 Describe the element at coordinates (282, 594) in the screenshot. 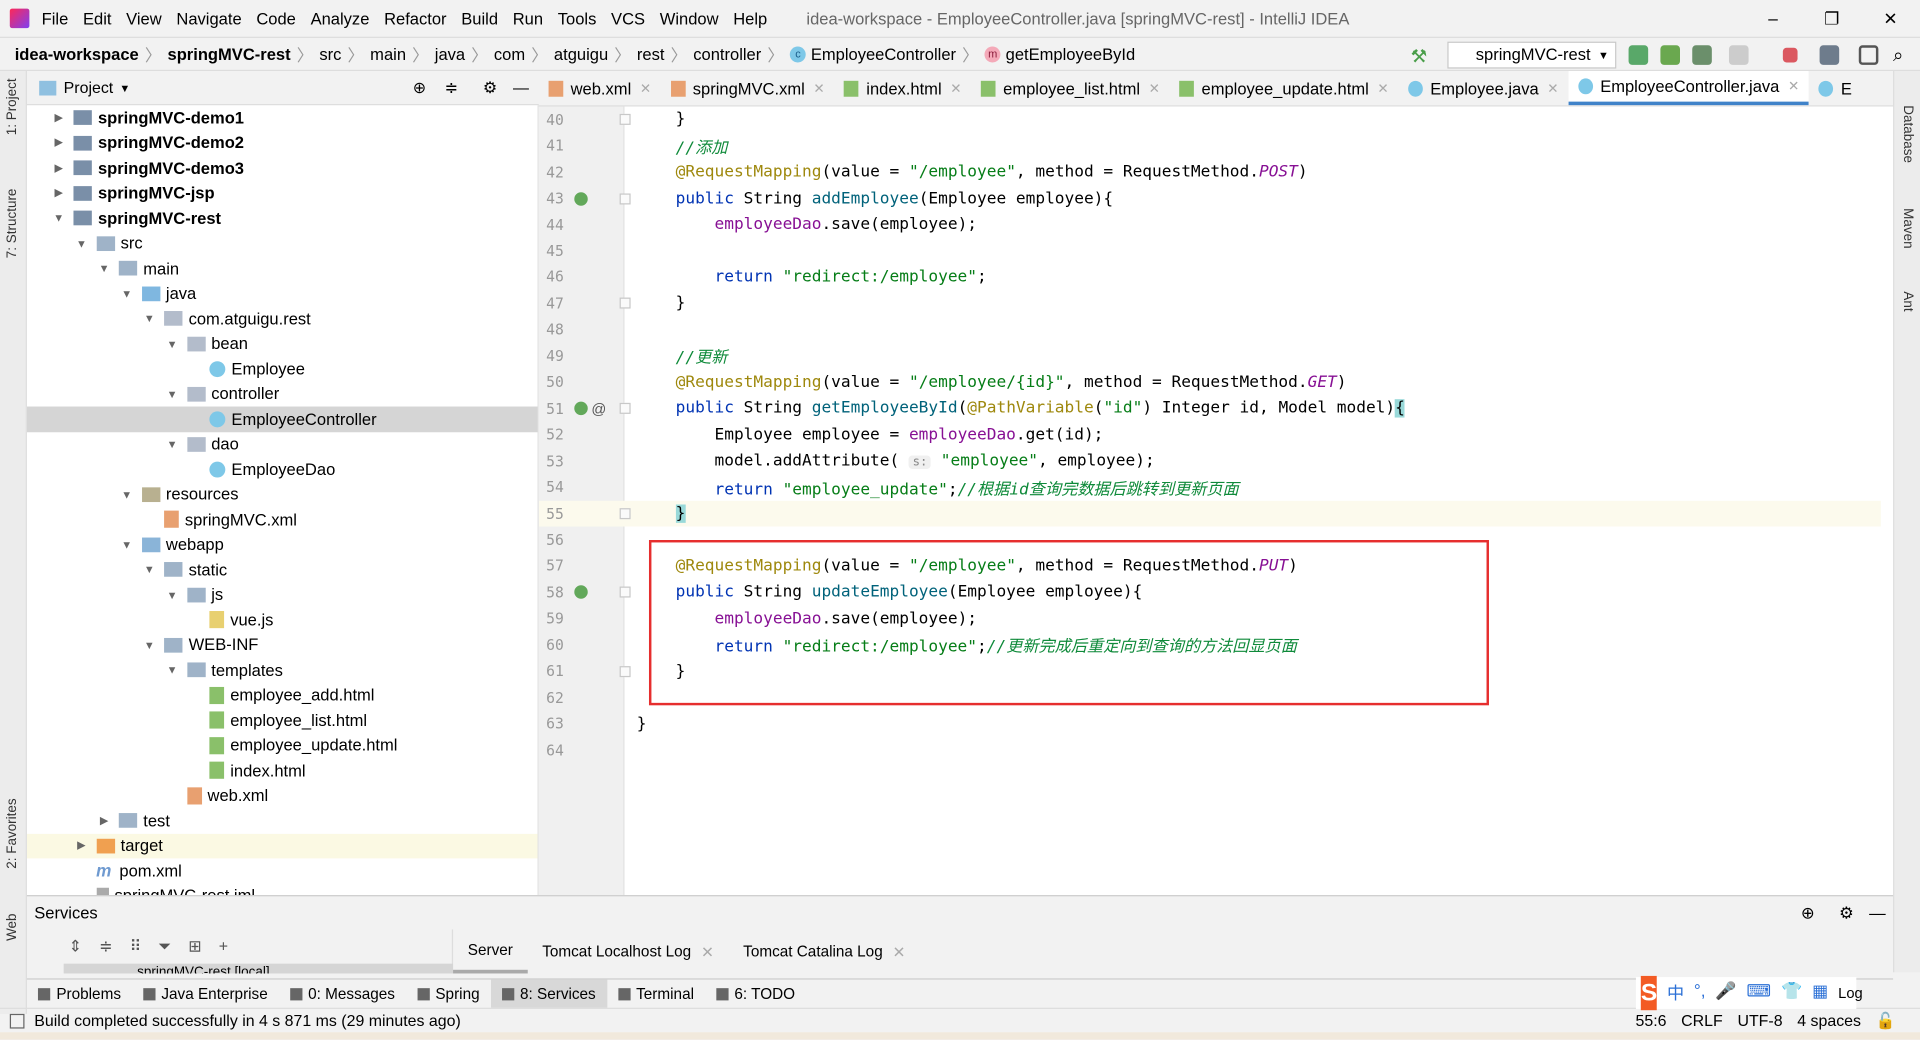

I see `tree-item: ▼ js` at that location.